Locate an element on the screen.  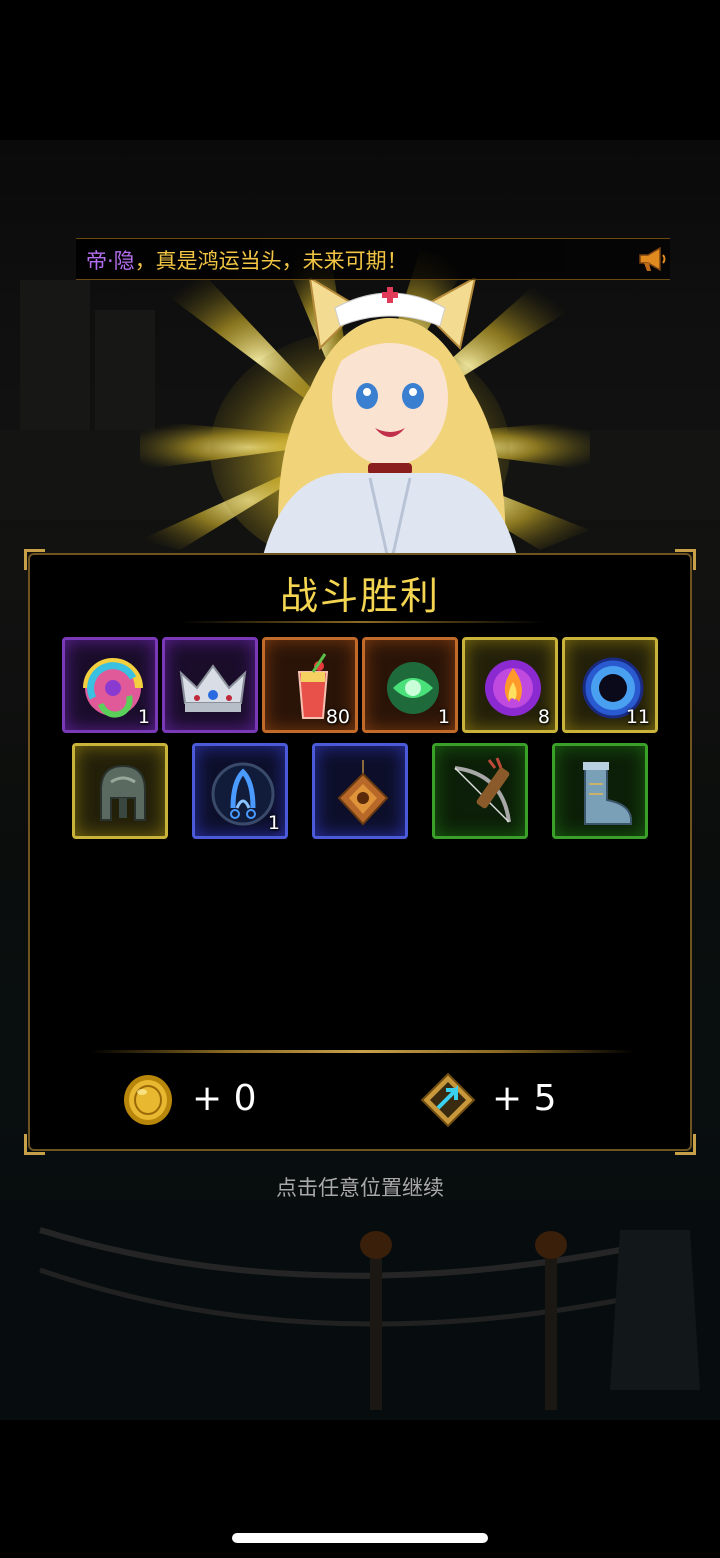
announcement-ticker: 帝·隐，真是鸿运当头，未来可期！ is located at coordinates (373, 259).